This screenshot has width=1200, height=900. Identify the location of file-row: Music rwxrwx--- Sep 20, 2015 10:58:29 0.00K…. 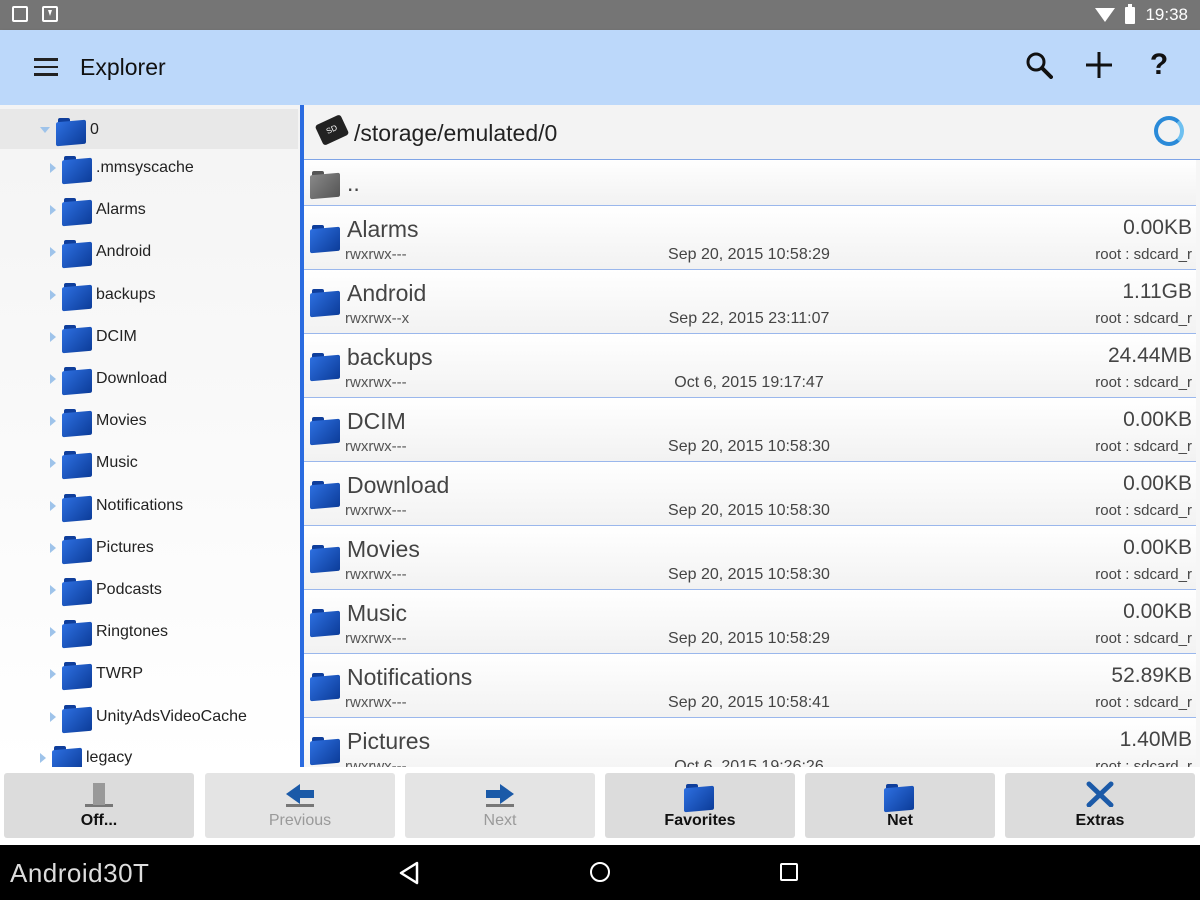
(750, 622).